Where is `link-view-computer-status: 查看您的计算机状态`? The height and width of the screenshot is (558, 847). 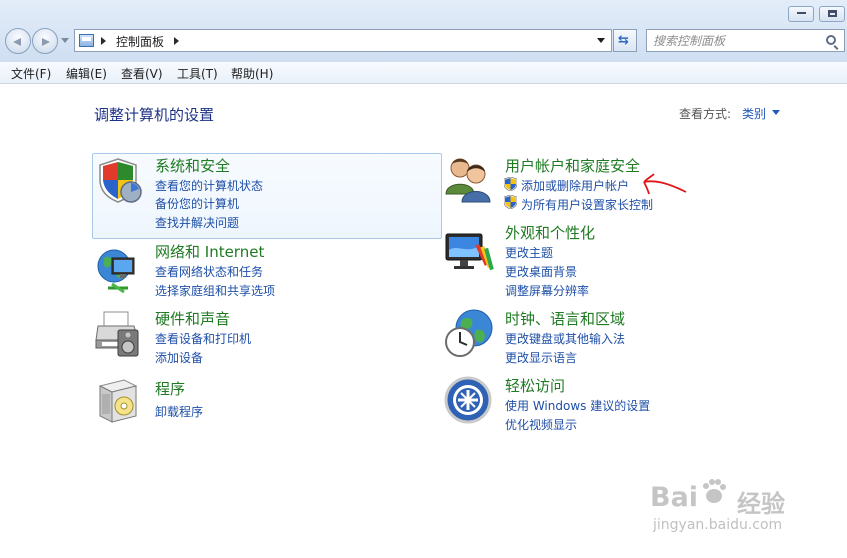 link-view-computer-status: 查看您的计算机状态 is located at coordinates (209, 185).